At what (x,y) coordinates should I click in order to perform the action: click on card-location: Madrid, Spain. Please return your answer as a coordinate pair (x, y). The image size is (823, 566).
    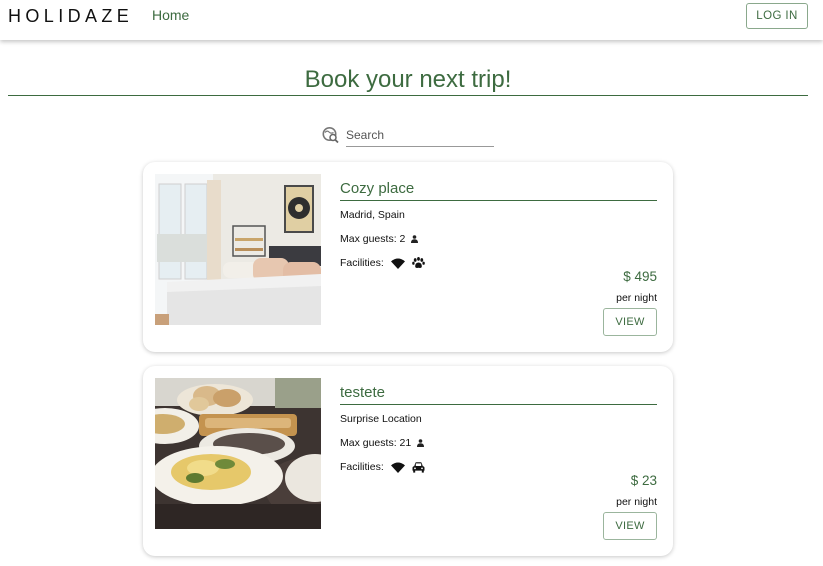
    Looking at the image, I should click on (372, 215).